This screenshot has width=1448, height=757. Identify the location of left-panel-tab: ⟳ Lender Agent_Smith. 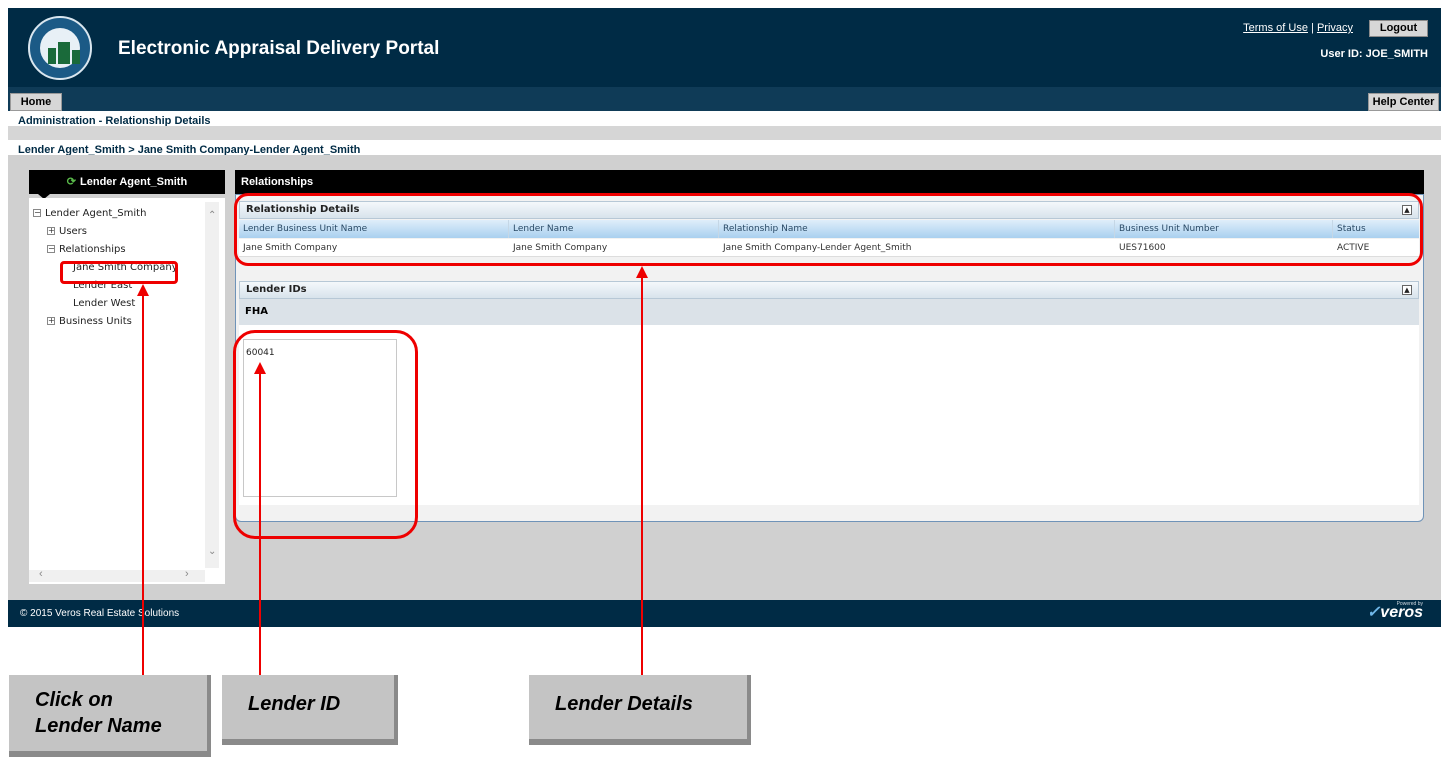
(127, 182).